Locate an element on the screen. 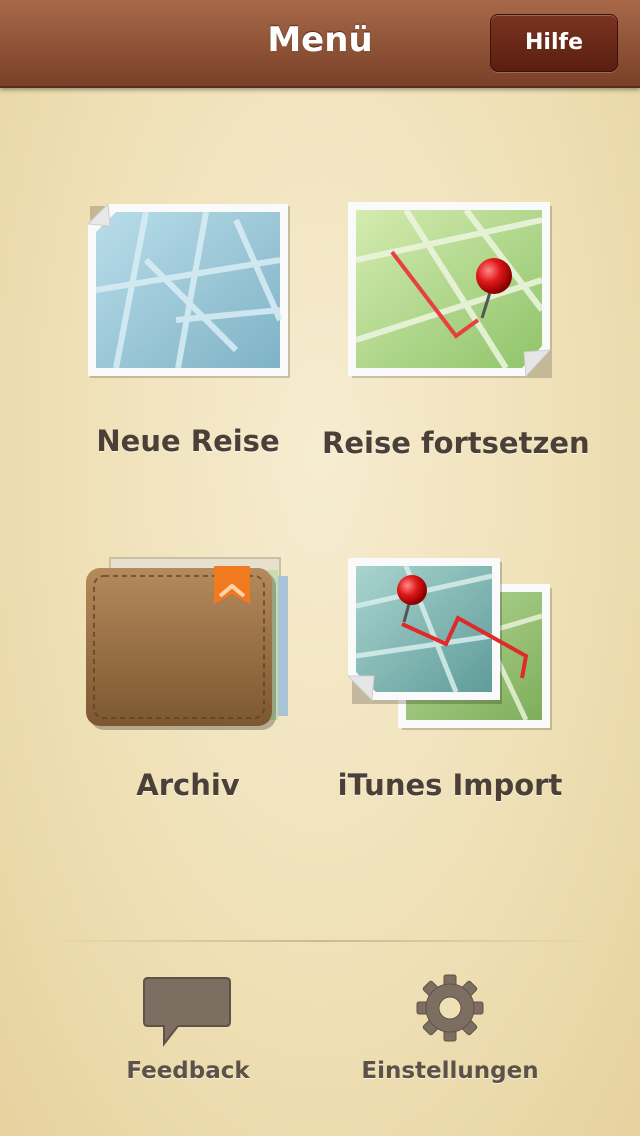 The image size is (640, 1136). settings-button is located at coordinates (450, 1008).